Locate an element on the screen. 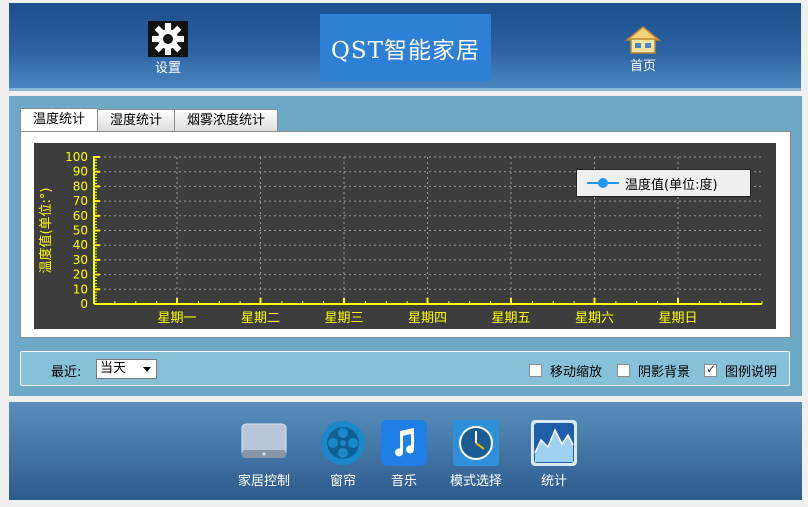 The width and height of the screenshot is (808, 507). dock-home-control: 家居控制 is located at coordinates (264, 454).